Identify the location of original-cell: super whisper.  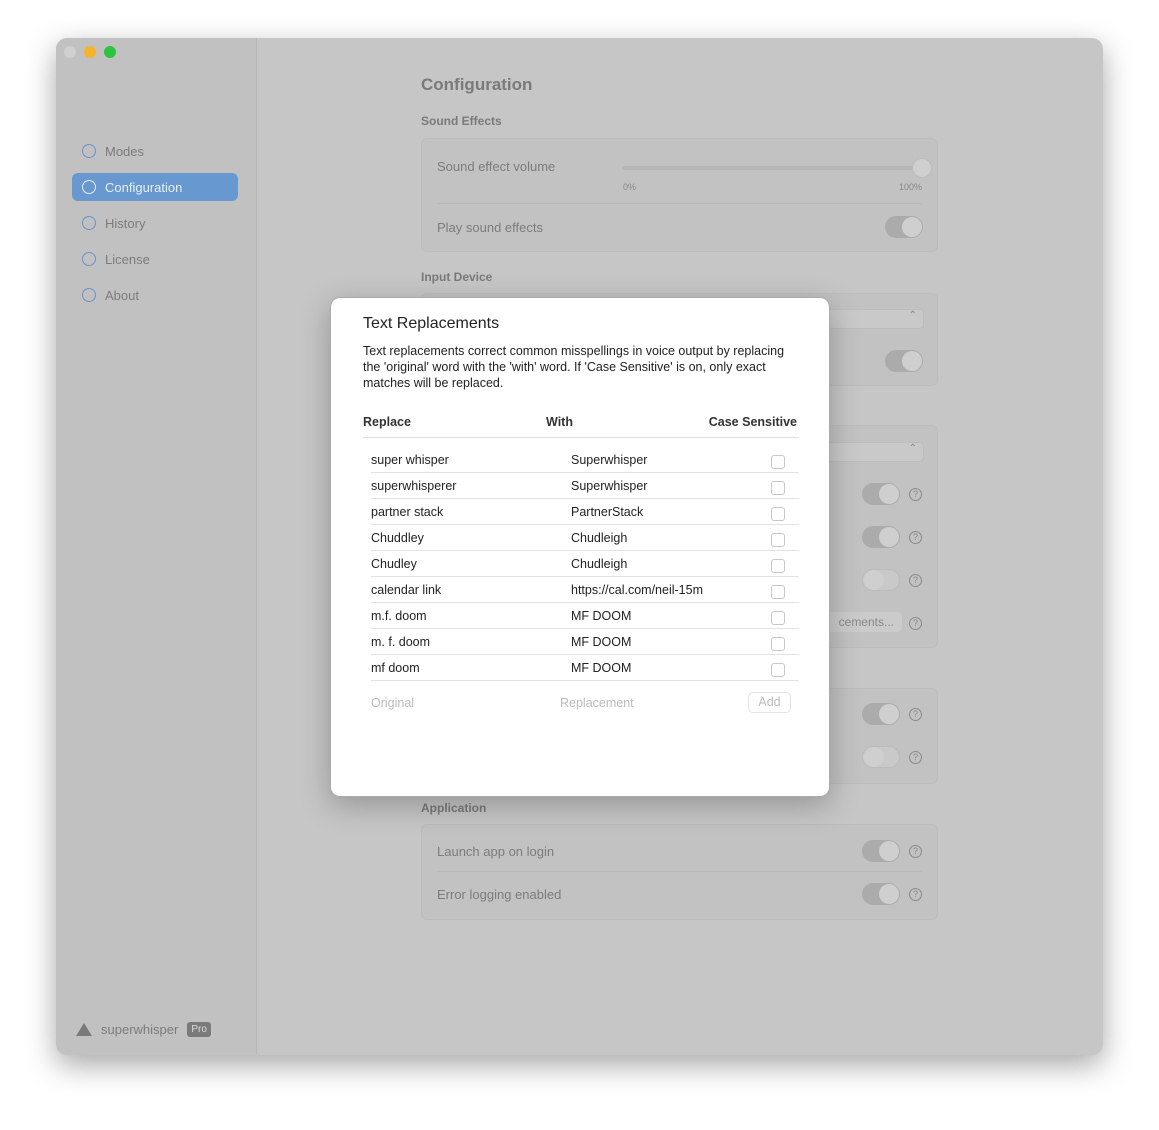
(410, 460).